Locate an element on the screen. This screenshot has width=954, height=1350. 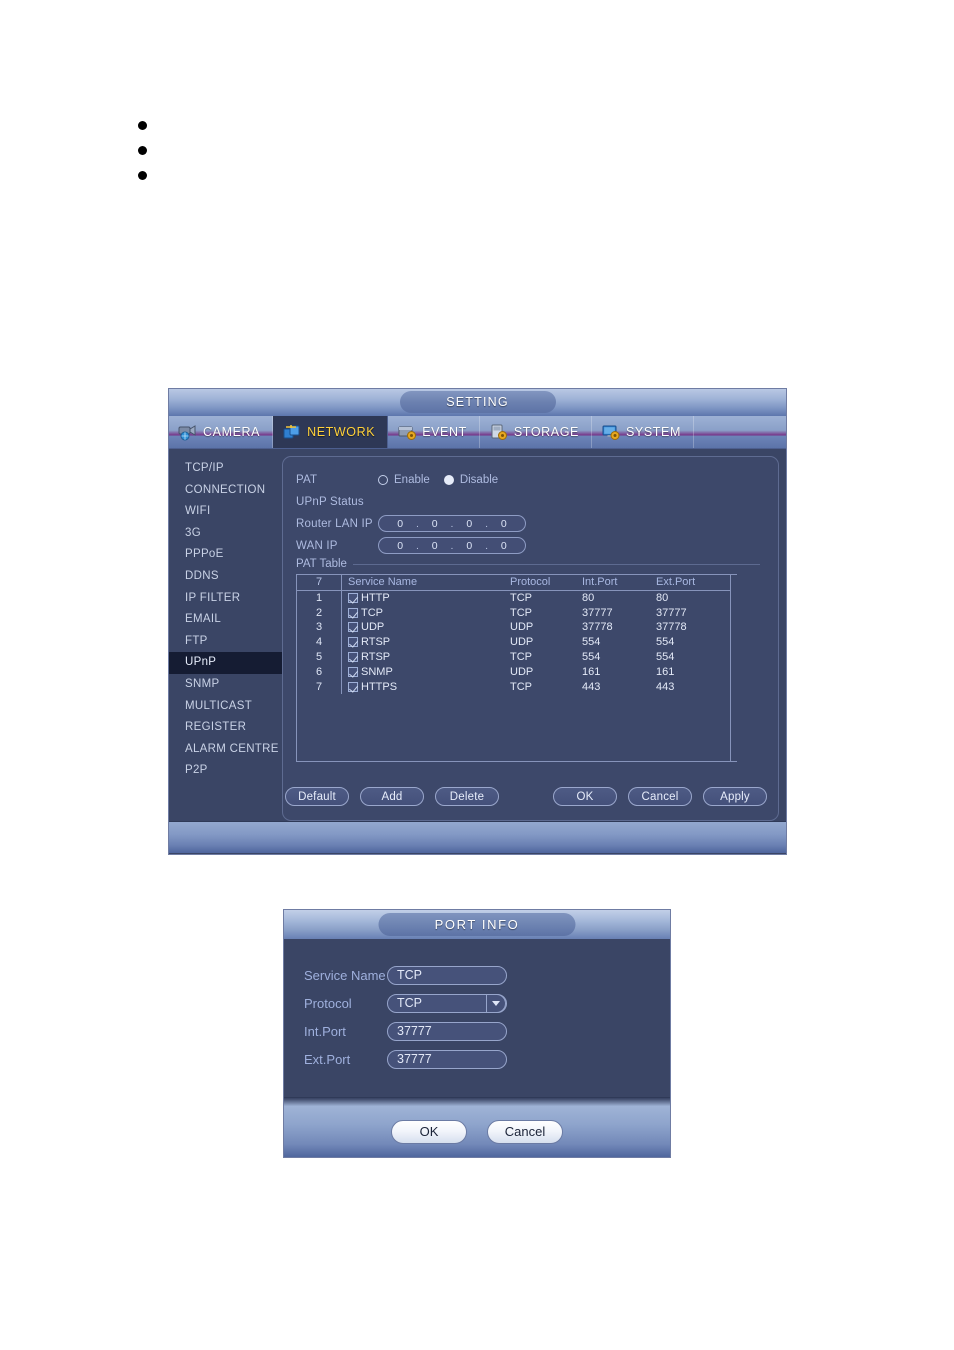
sidebar-item-label: CONNECTION is located at coordinates (225, 489).